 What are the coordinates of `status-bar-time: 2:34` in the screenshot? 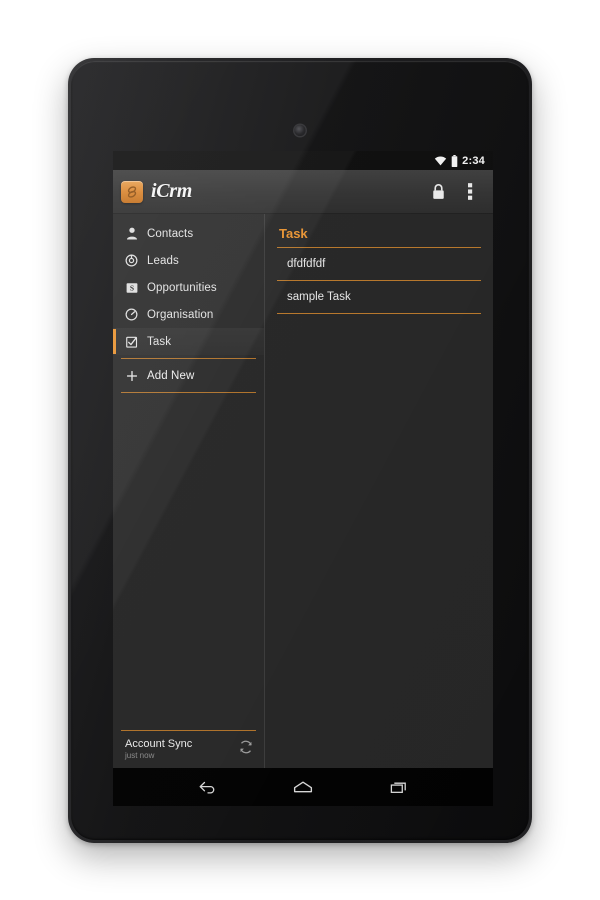 It's located at (473, 160).